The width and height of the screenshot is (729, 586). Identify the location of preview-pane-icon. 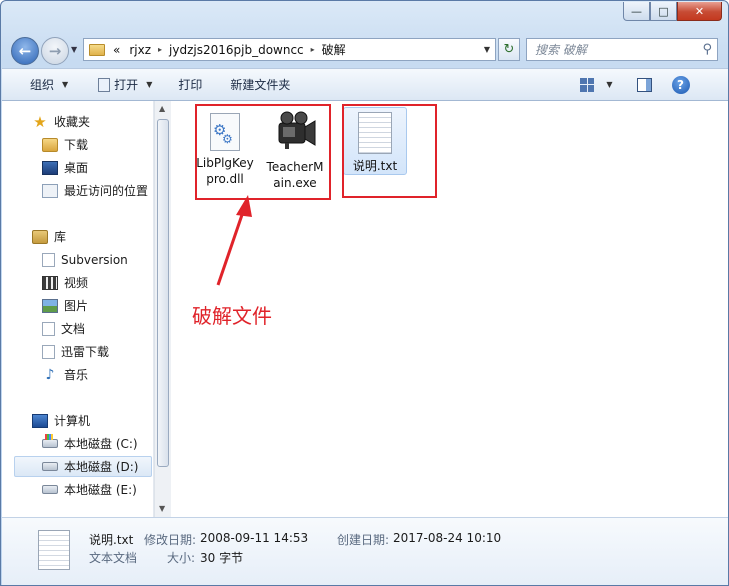
(644, 84).